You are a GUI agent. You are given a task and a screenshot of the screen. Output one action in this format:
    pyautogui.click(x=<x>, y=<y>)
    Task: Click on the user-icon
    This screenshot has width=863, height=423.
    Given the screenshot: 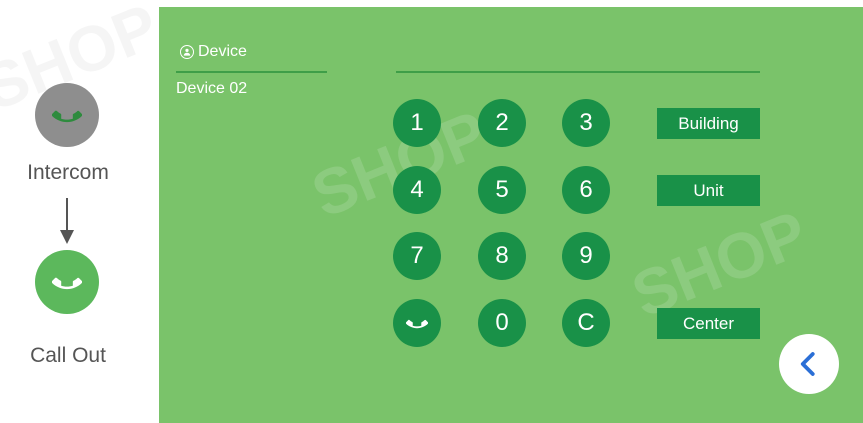 What is the action you would take?
    pyautogui.click(x=187, y=52)
    